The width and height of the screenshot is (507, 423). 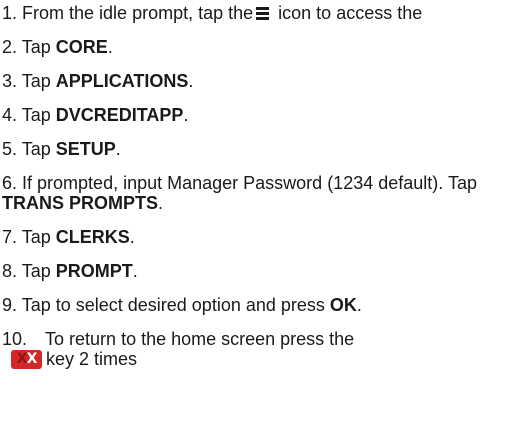 What do you see at coordinates (200, 339) in the screenshot?
I see `step-text: To return to the home screen press the` at bounding box center [200, 339].